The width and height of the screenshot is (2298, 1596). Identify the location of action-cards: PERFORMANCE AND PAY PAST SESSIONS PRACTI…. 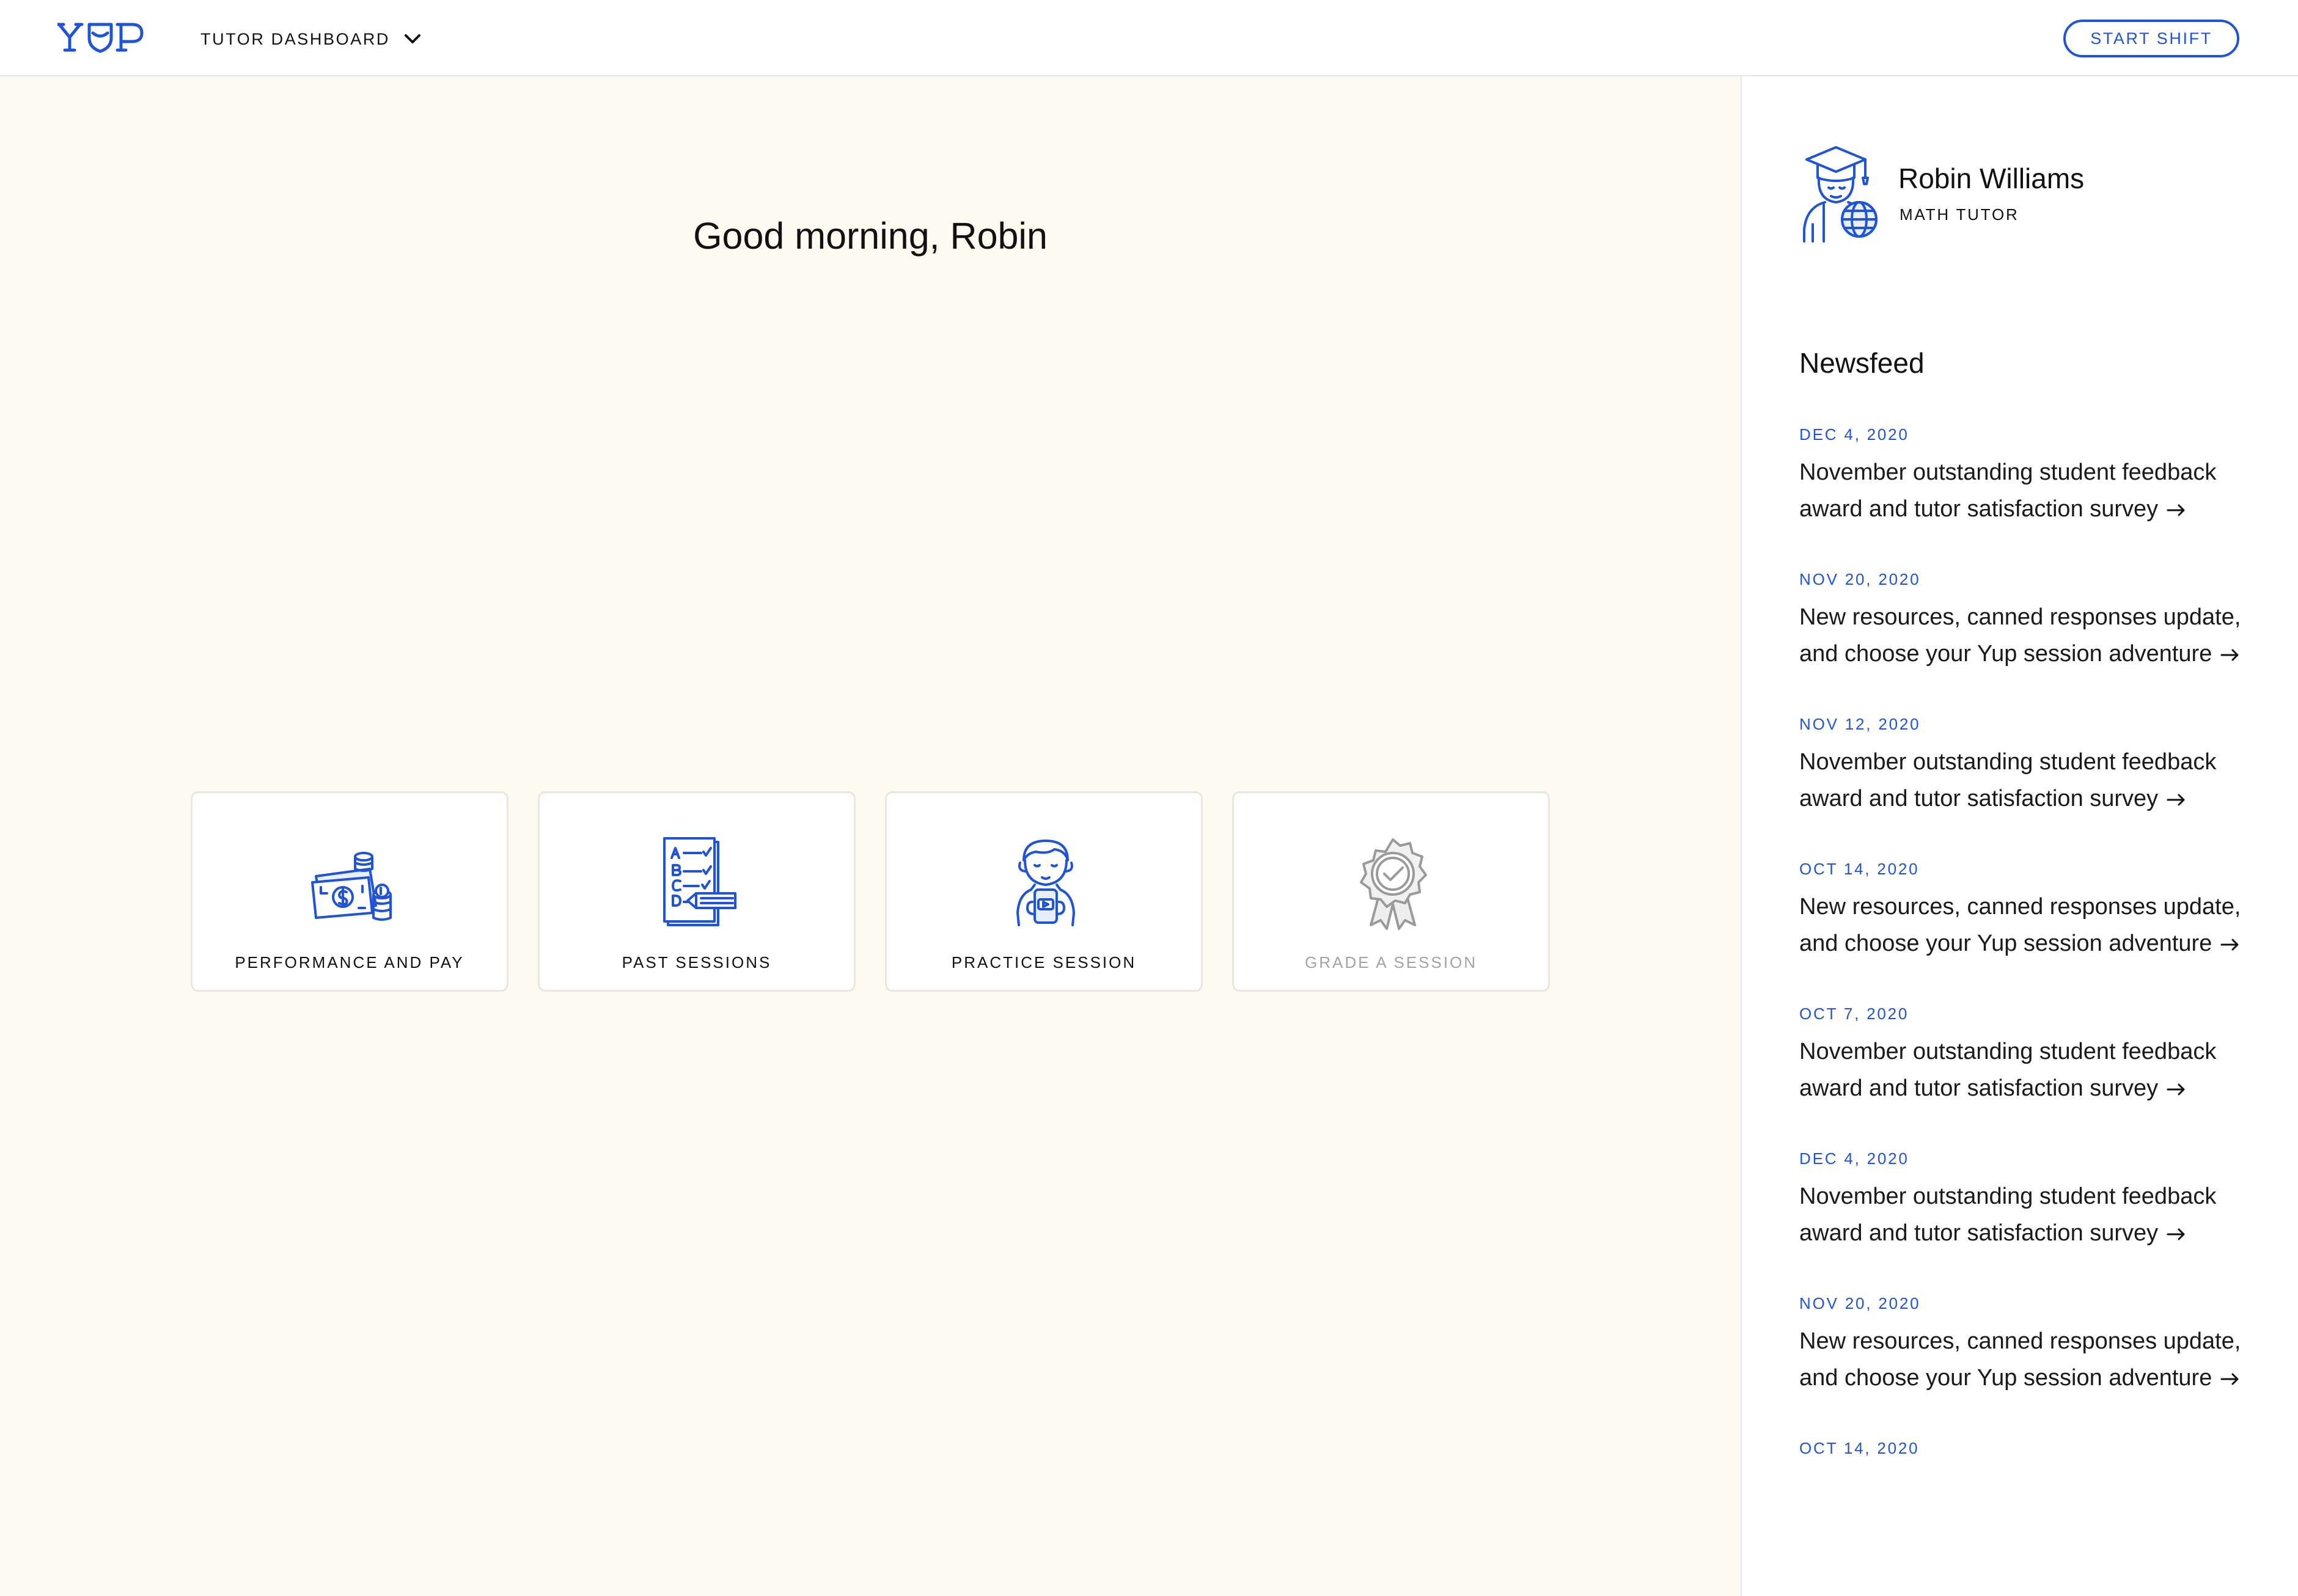
(870, 892).